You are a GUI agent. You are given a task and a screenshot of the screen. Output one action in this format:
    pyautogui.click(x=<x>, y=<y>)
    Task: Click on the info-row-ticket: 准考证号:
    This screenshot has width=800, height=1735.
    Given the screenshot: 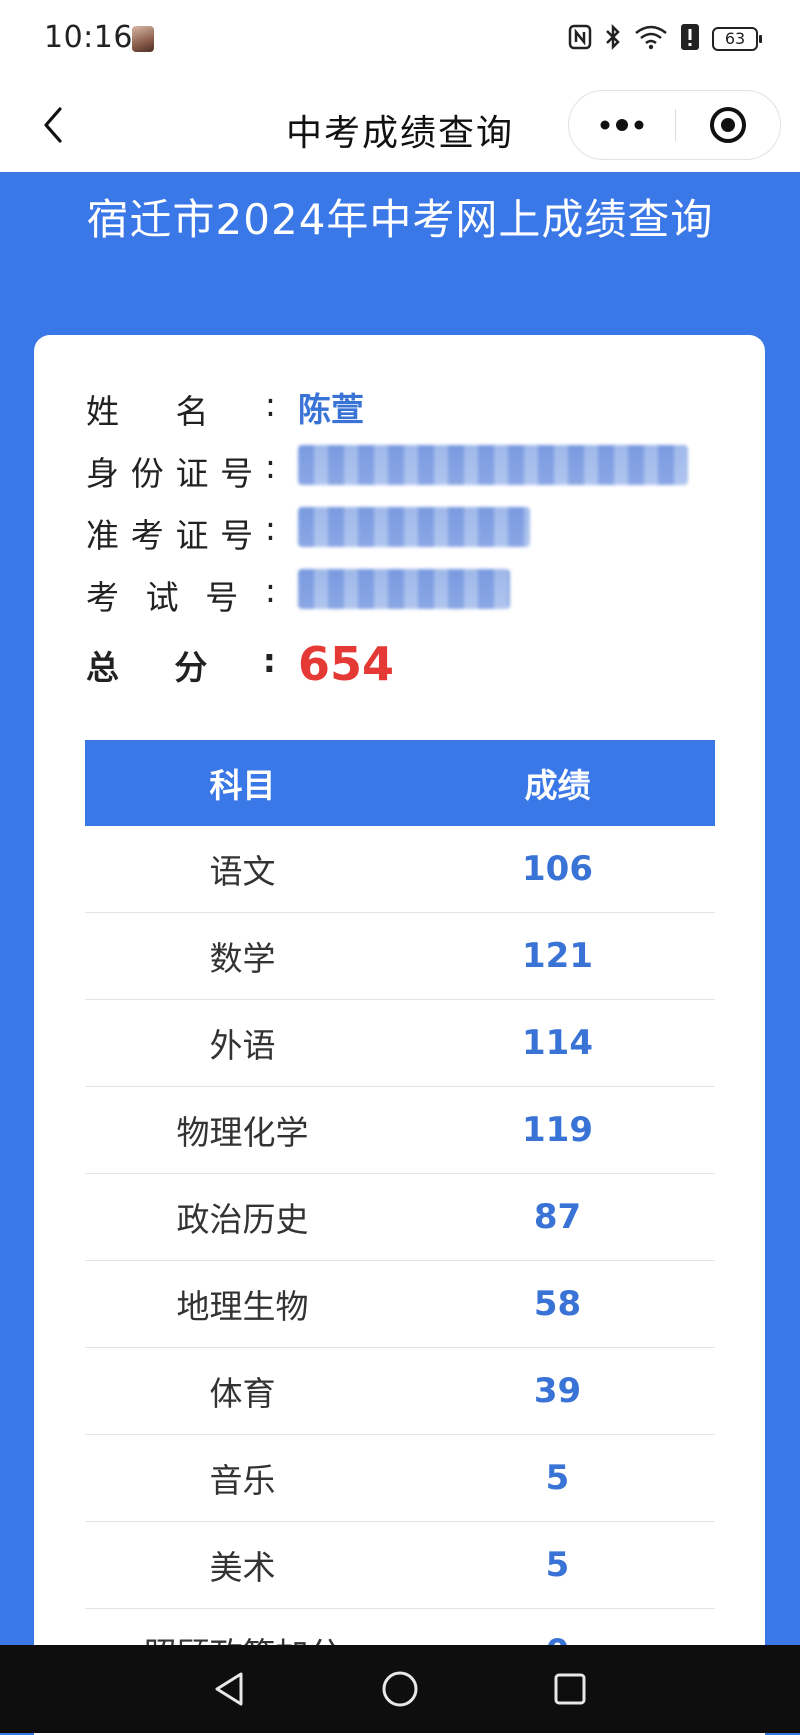 What is the action you would take?
    pyautogui.click(x=406, y=530)
    